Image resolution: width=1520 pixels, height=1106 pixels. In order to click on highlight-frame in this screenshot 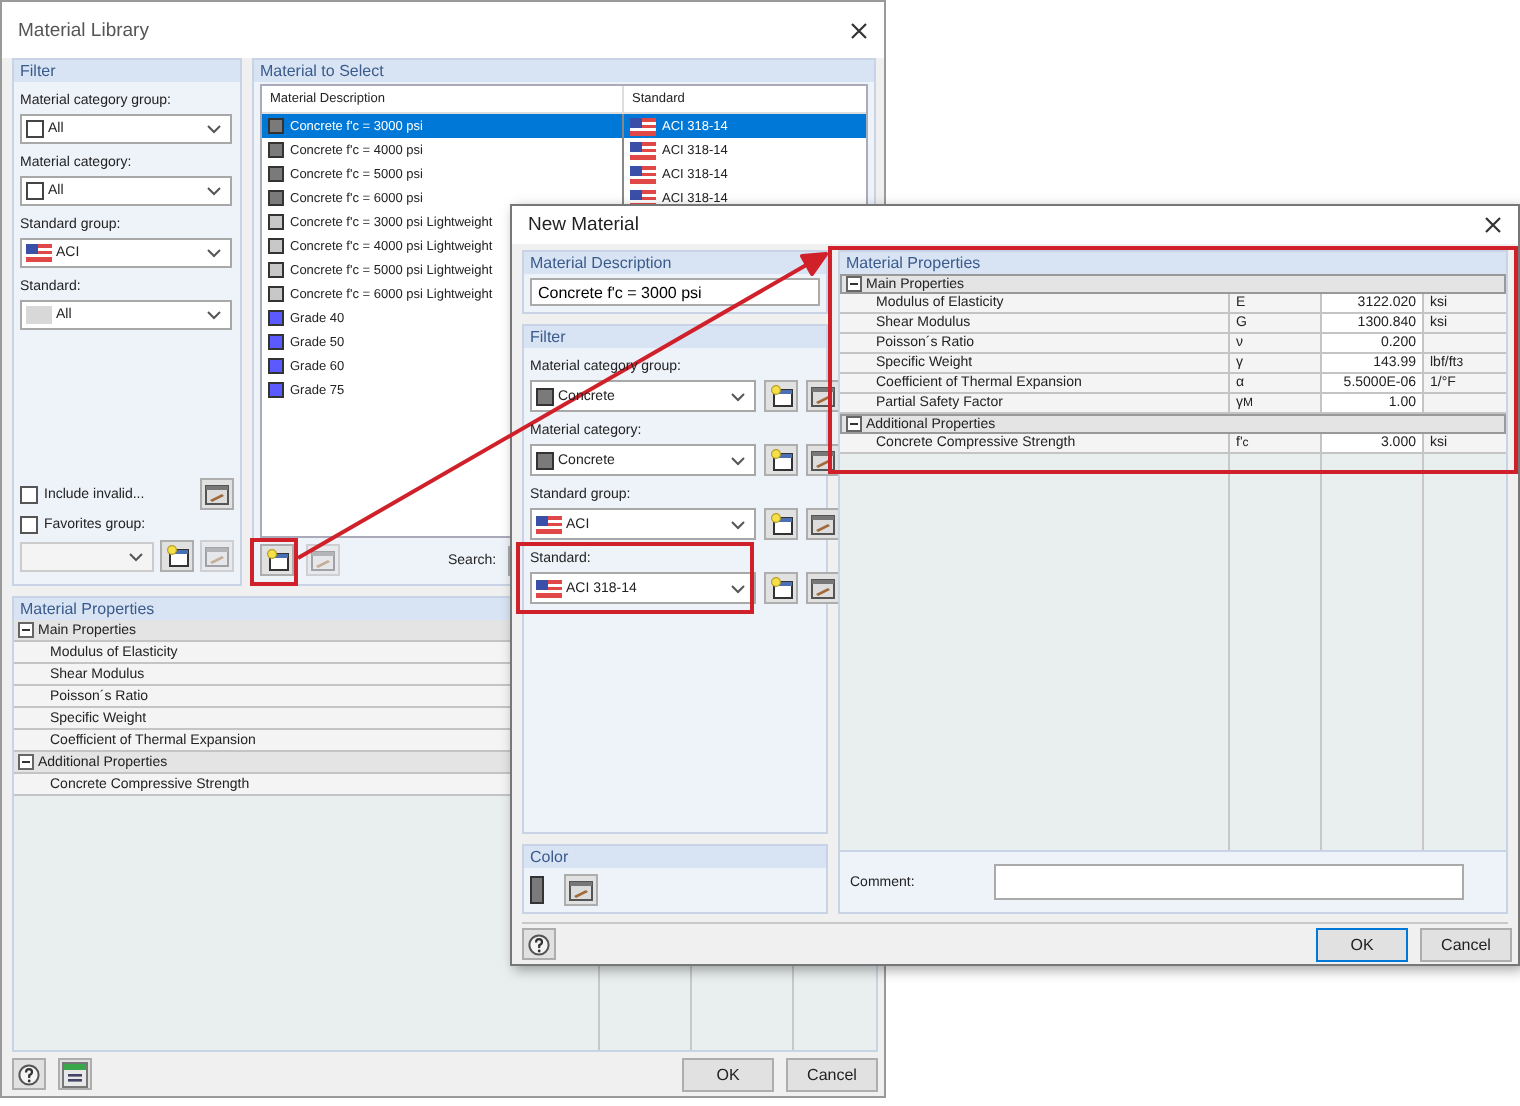, I will do `click(274, 562)`.